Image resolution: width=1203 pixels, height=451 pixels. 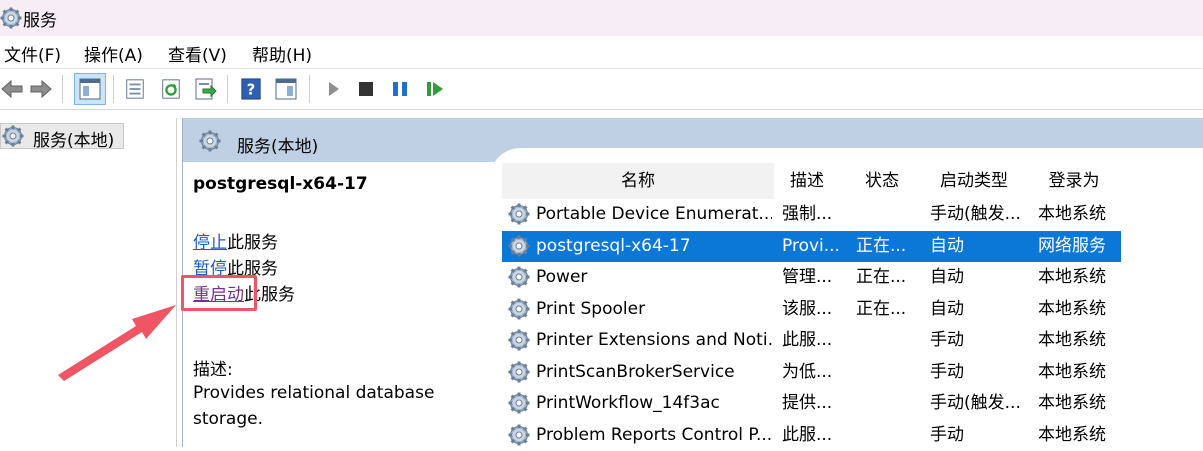 What do you see at coordinates (252, 243) in the screenshot?
I see `action-suffix: 此服务` at bounding box center [252, 243].